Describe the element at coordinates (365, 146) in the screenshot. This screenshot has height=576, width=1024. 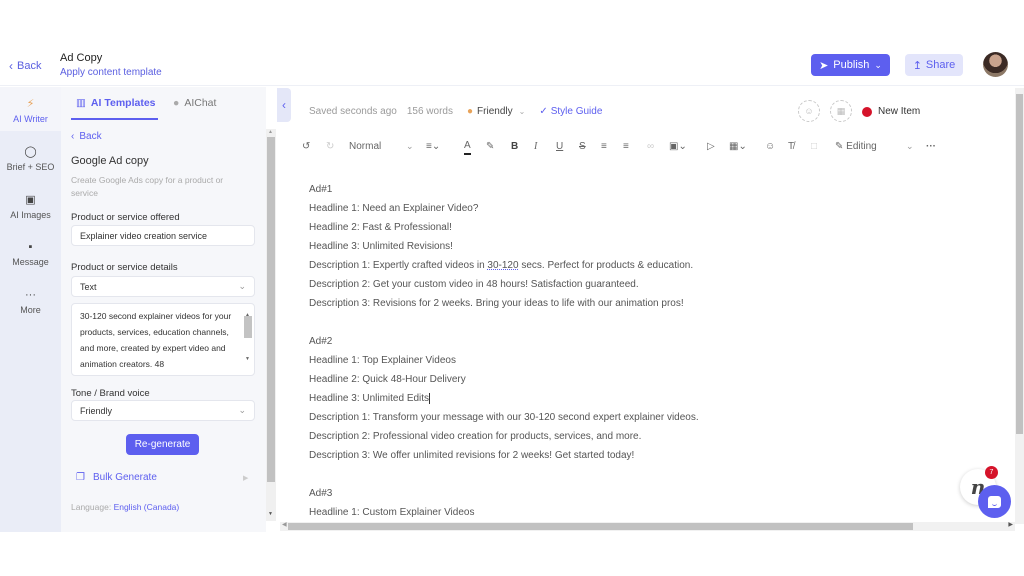
I see `paragraph-style-select: Normal` at that location.